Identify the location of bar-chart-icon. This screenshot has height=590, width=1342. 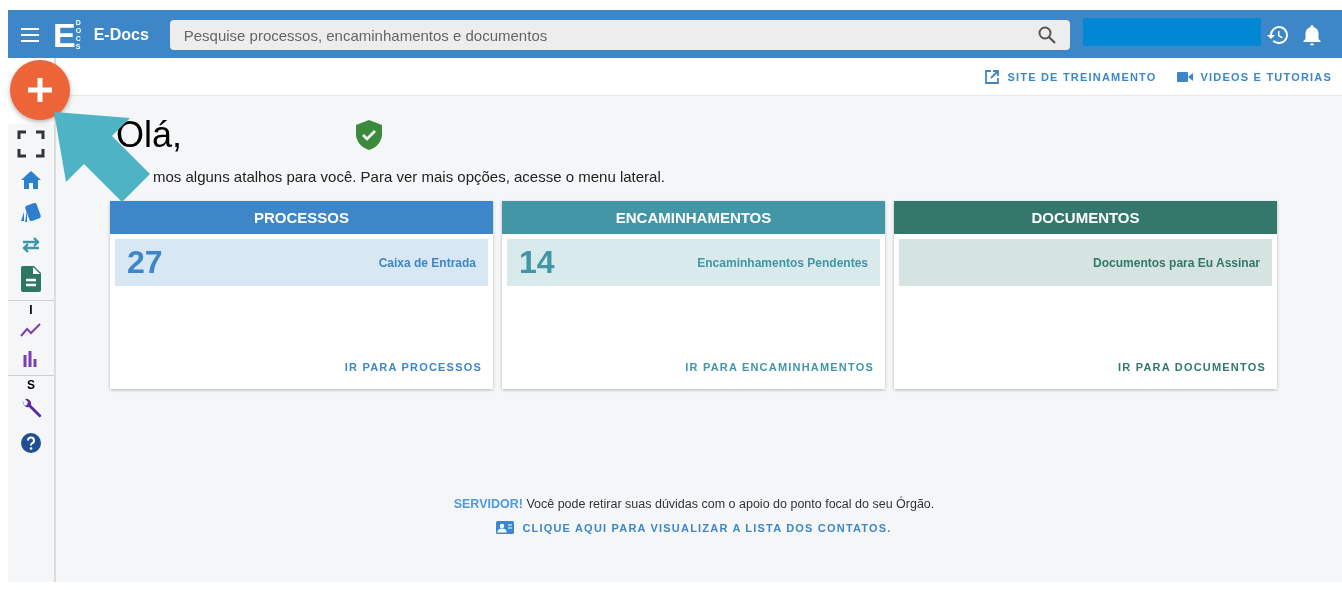
(31, 358).